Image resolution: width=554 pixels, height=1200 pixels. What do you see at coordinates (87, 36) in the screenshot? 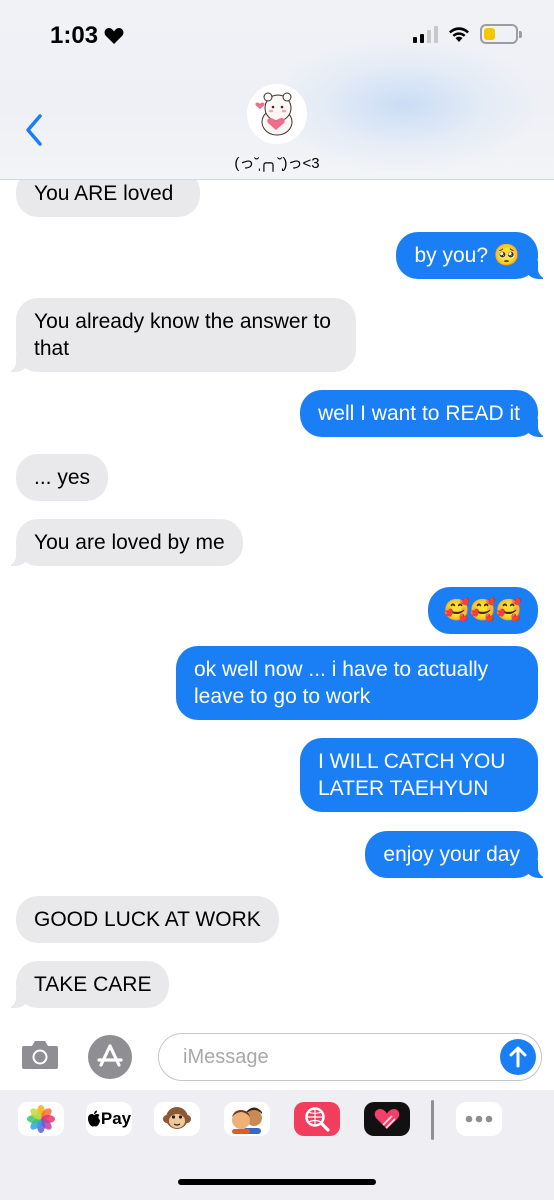
I see `status-time: 1:03` at bounding box center [87, 36].